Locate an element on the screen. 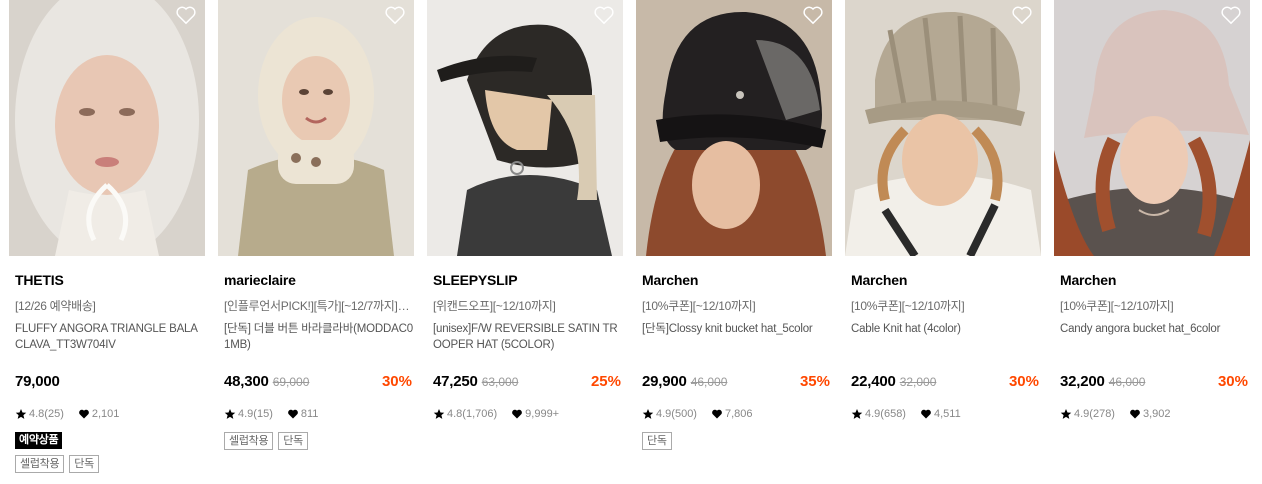 The image size is (1262, 484). sale-price: 79,000 is located at coordinates (37, 381).